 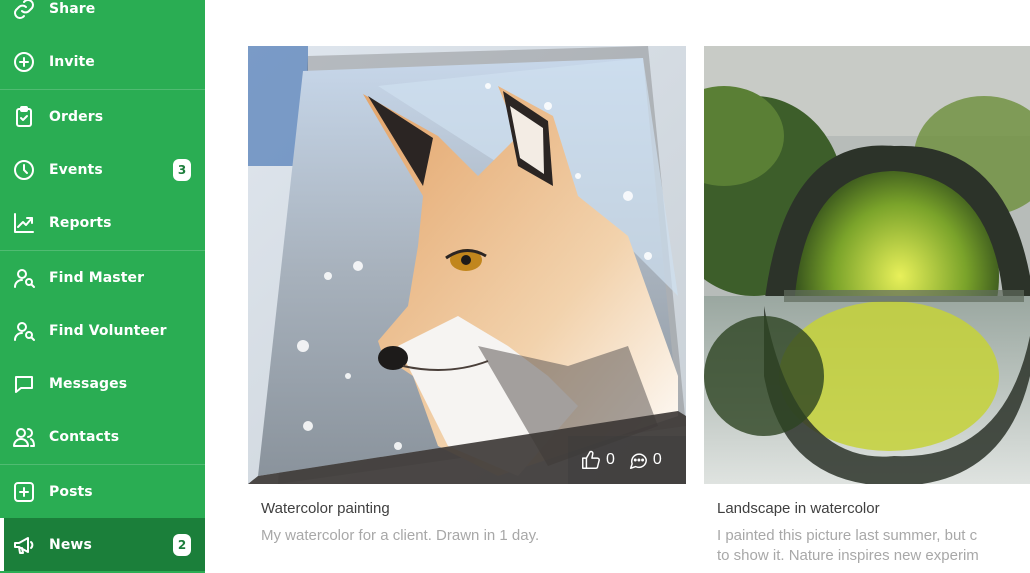 I want to click on sidebar-item-posts: Posts, so click(x=102, y=491).